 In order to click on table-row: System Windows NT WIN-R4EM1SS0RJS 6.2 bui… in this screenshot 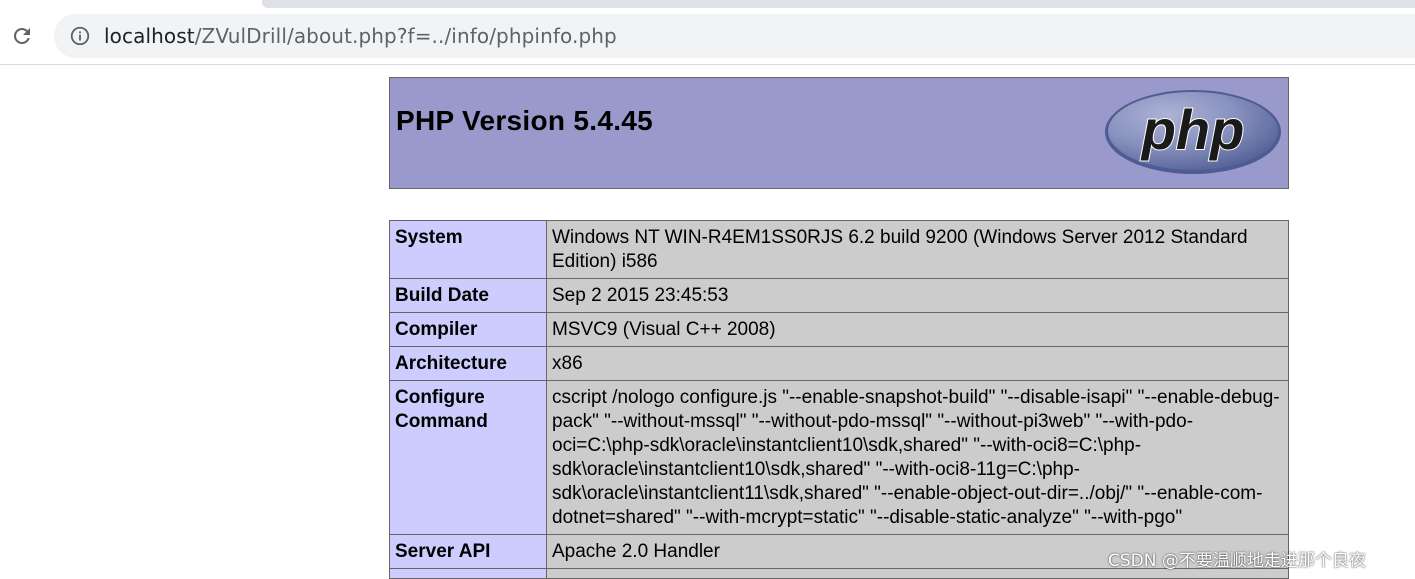, I will do `click(839, 249)`.